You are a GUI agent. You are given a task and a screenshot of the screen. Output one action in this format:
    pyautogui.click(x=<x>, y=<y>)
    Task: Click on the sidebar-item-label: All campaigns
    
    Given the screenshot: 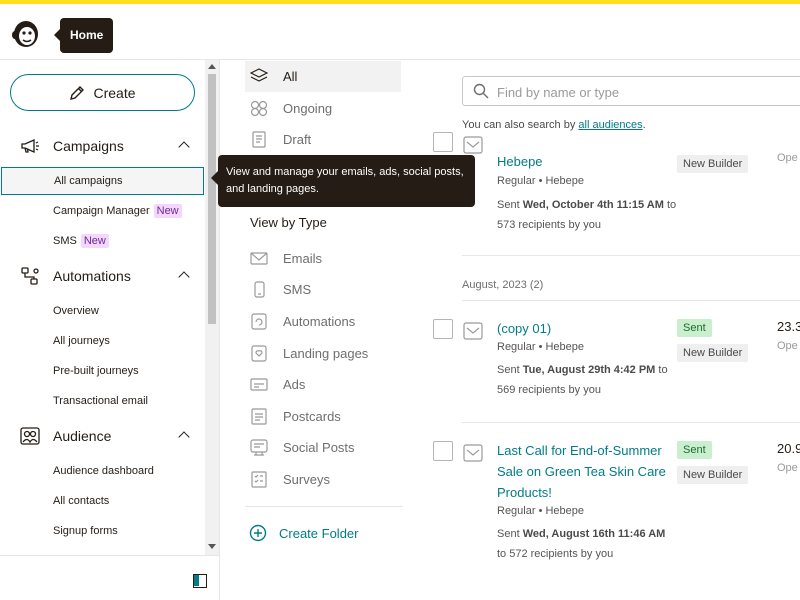 What is the action you would take?
    pyautogui.click(x=88, y=181)
    